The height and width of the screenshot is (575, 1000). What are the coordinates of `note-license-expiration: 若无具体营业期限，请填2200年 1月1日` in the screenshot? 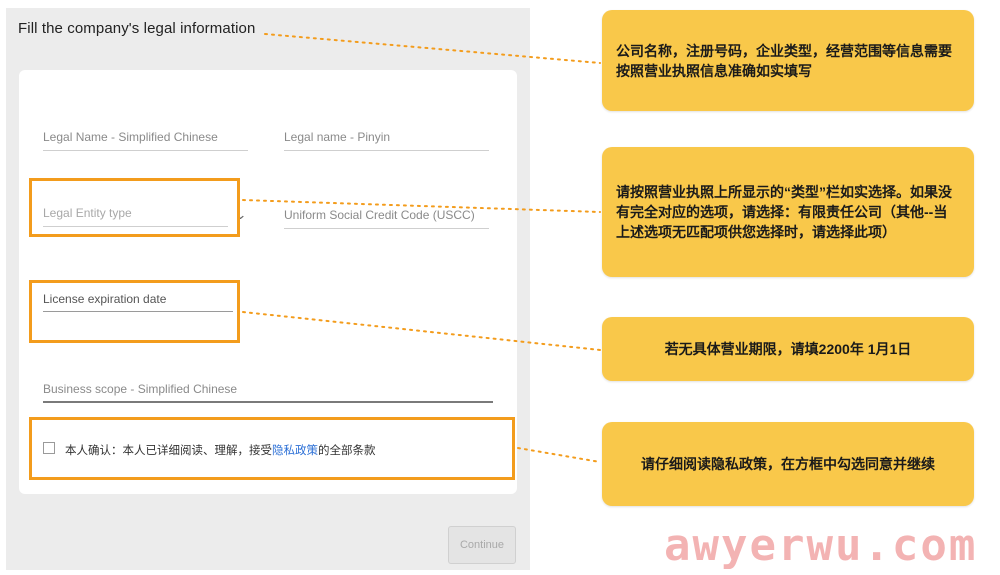 It's located at (788, 349).